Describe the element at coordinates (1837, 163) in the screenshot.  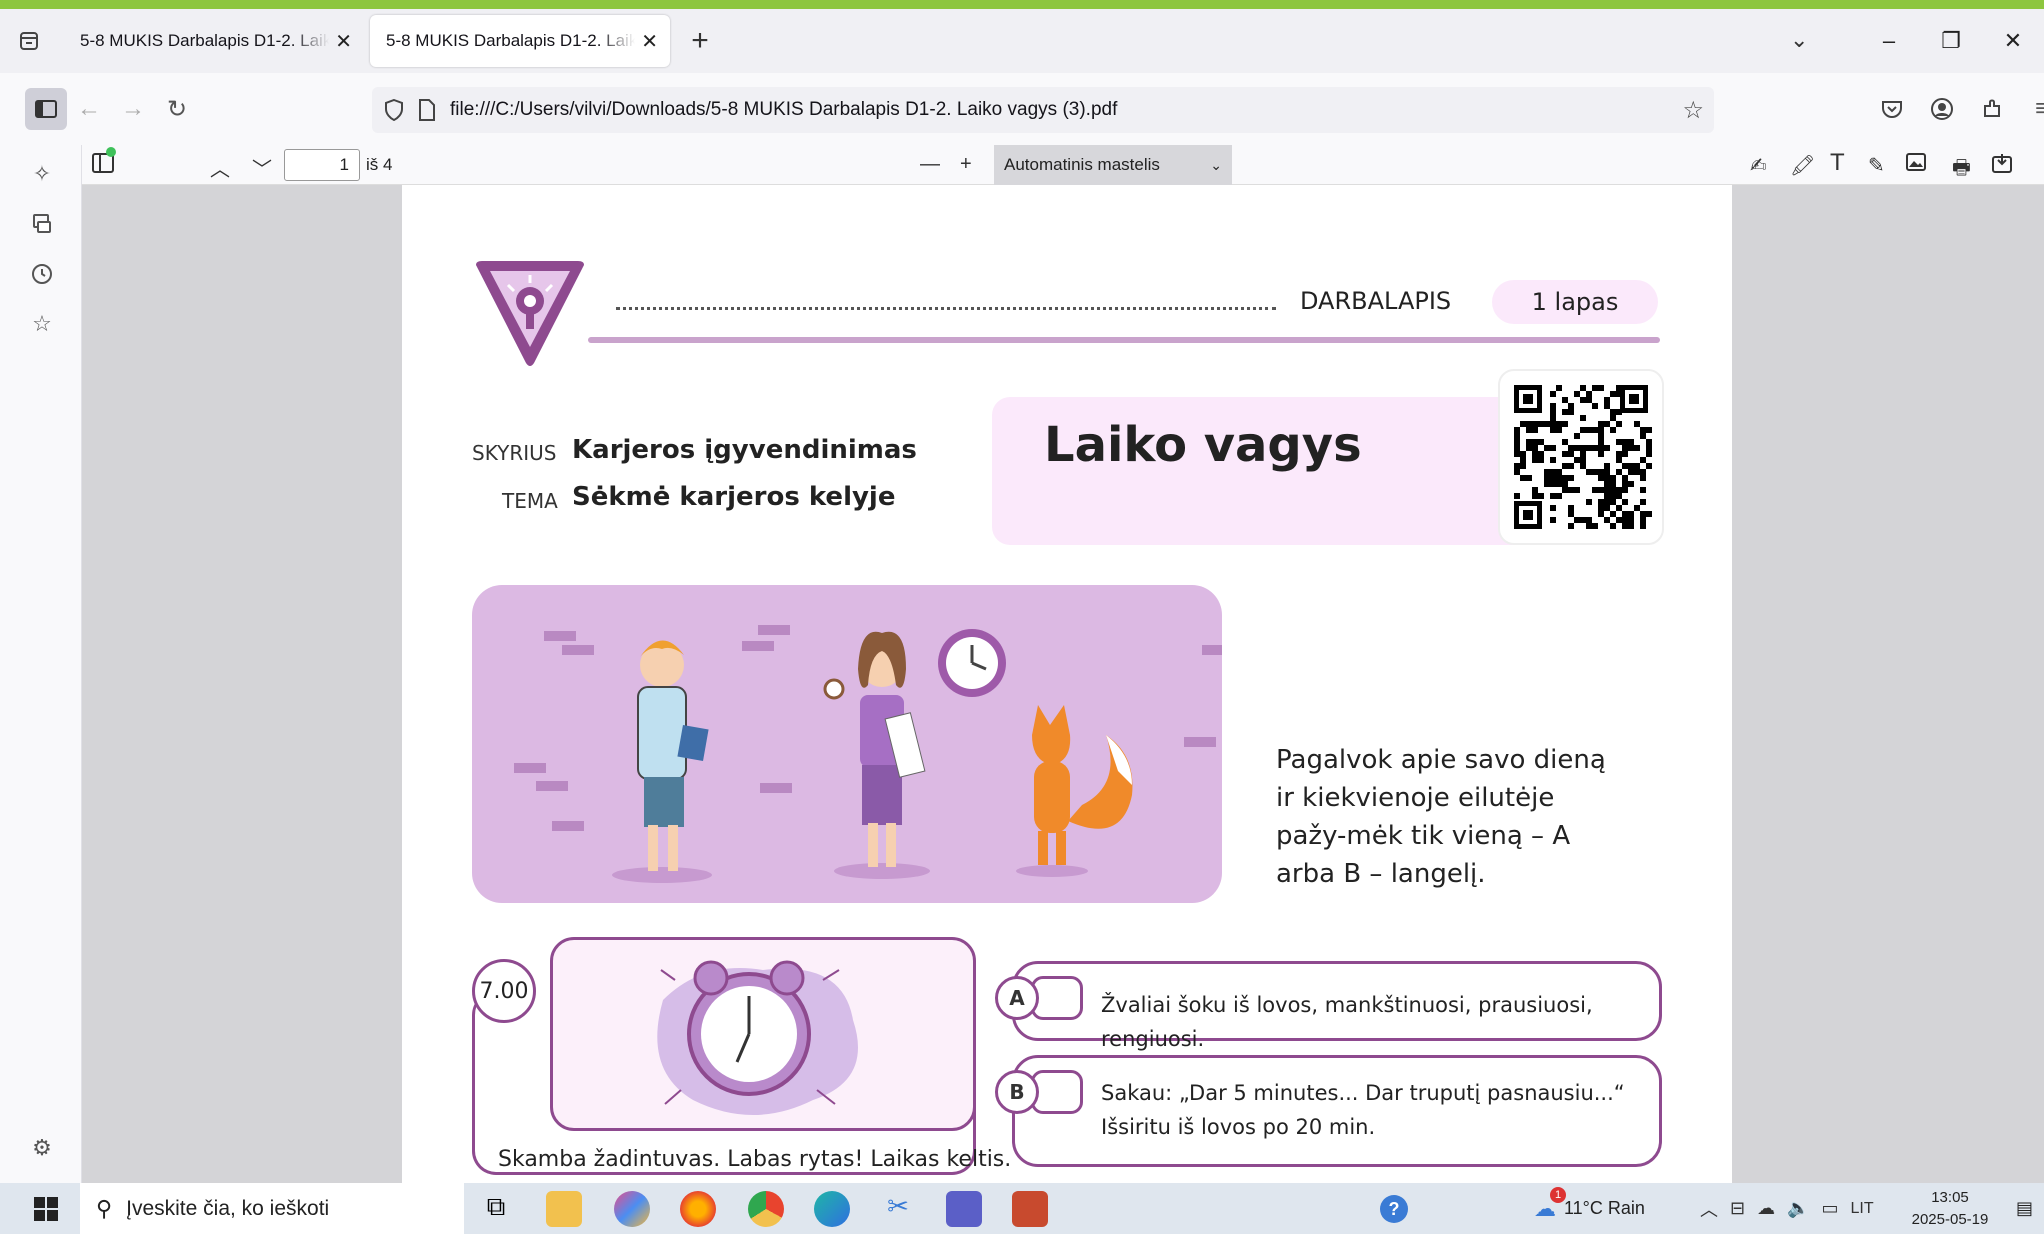
I see `text-tool-icon: T` at that location.